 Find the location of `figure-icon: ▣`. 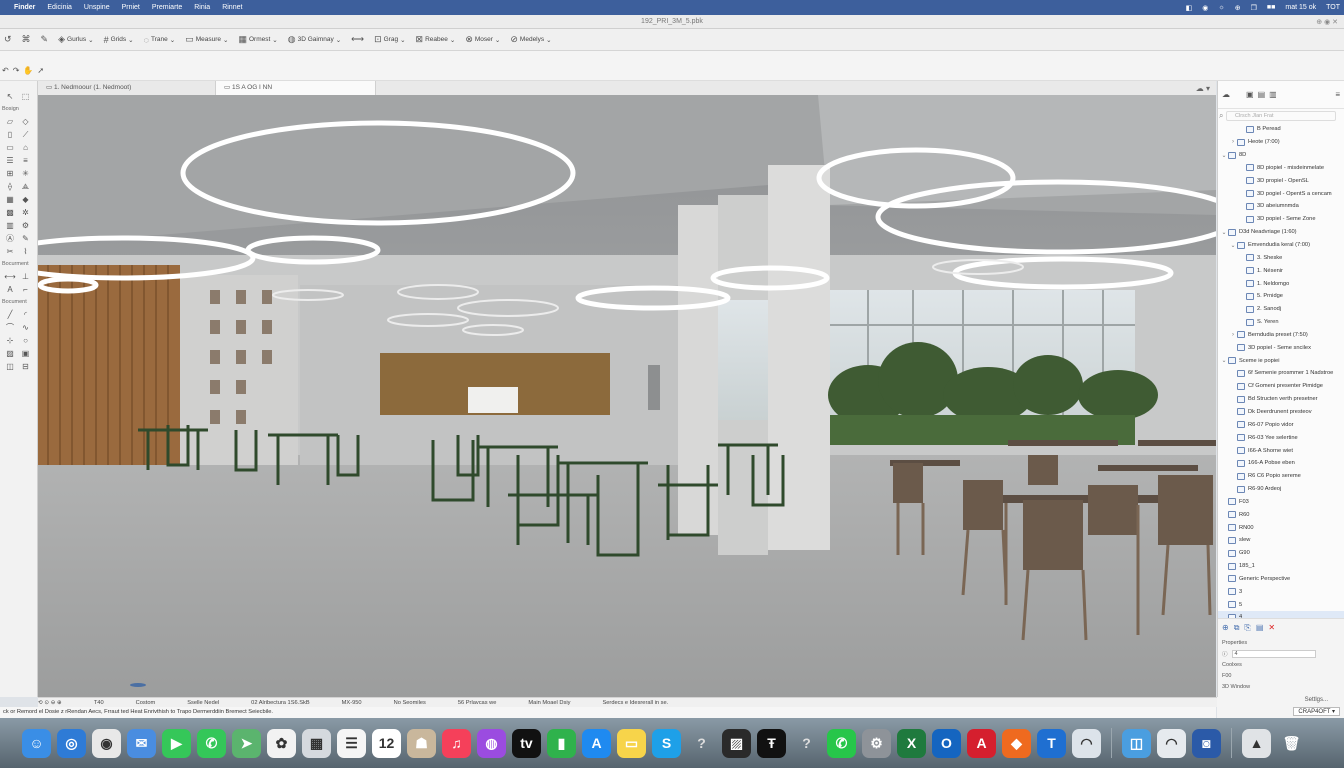

figure-icon: ▣ is located at coordinates (26, 353).